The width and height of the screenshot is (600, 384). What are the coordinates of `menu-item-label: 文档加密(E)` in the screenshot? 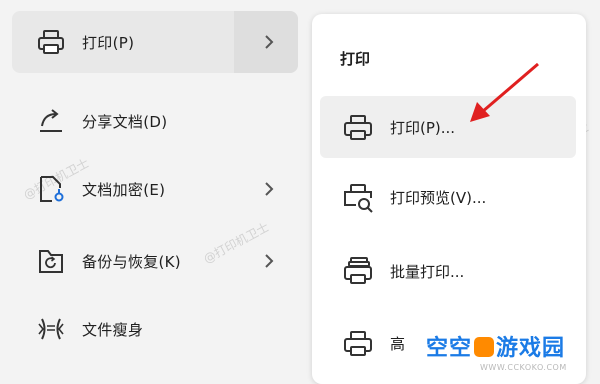 It's located at (124, 189).